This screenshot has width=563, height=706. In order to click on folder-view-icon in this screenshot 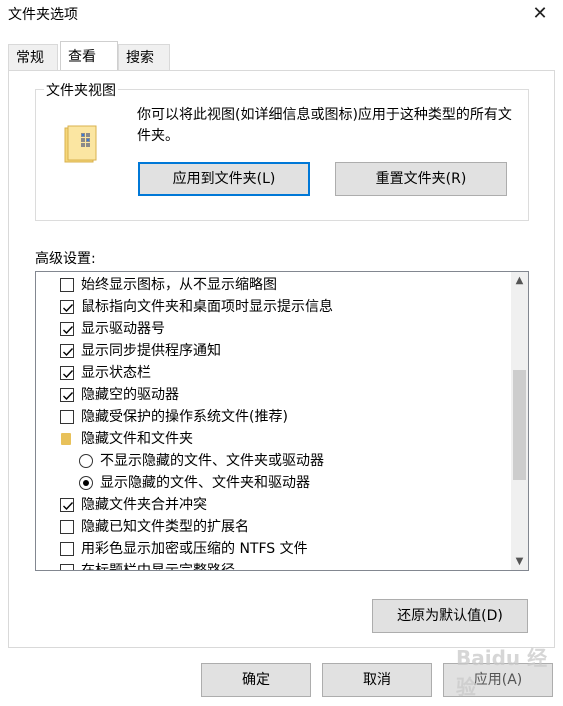, I will do `click(81, 144)`.